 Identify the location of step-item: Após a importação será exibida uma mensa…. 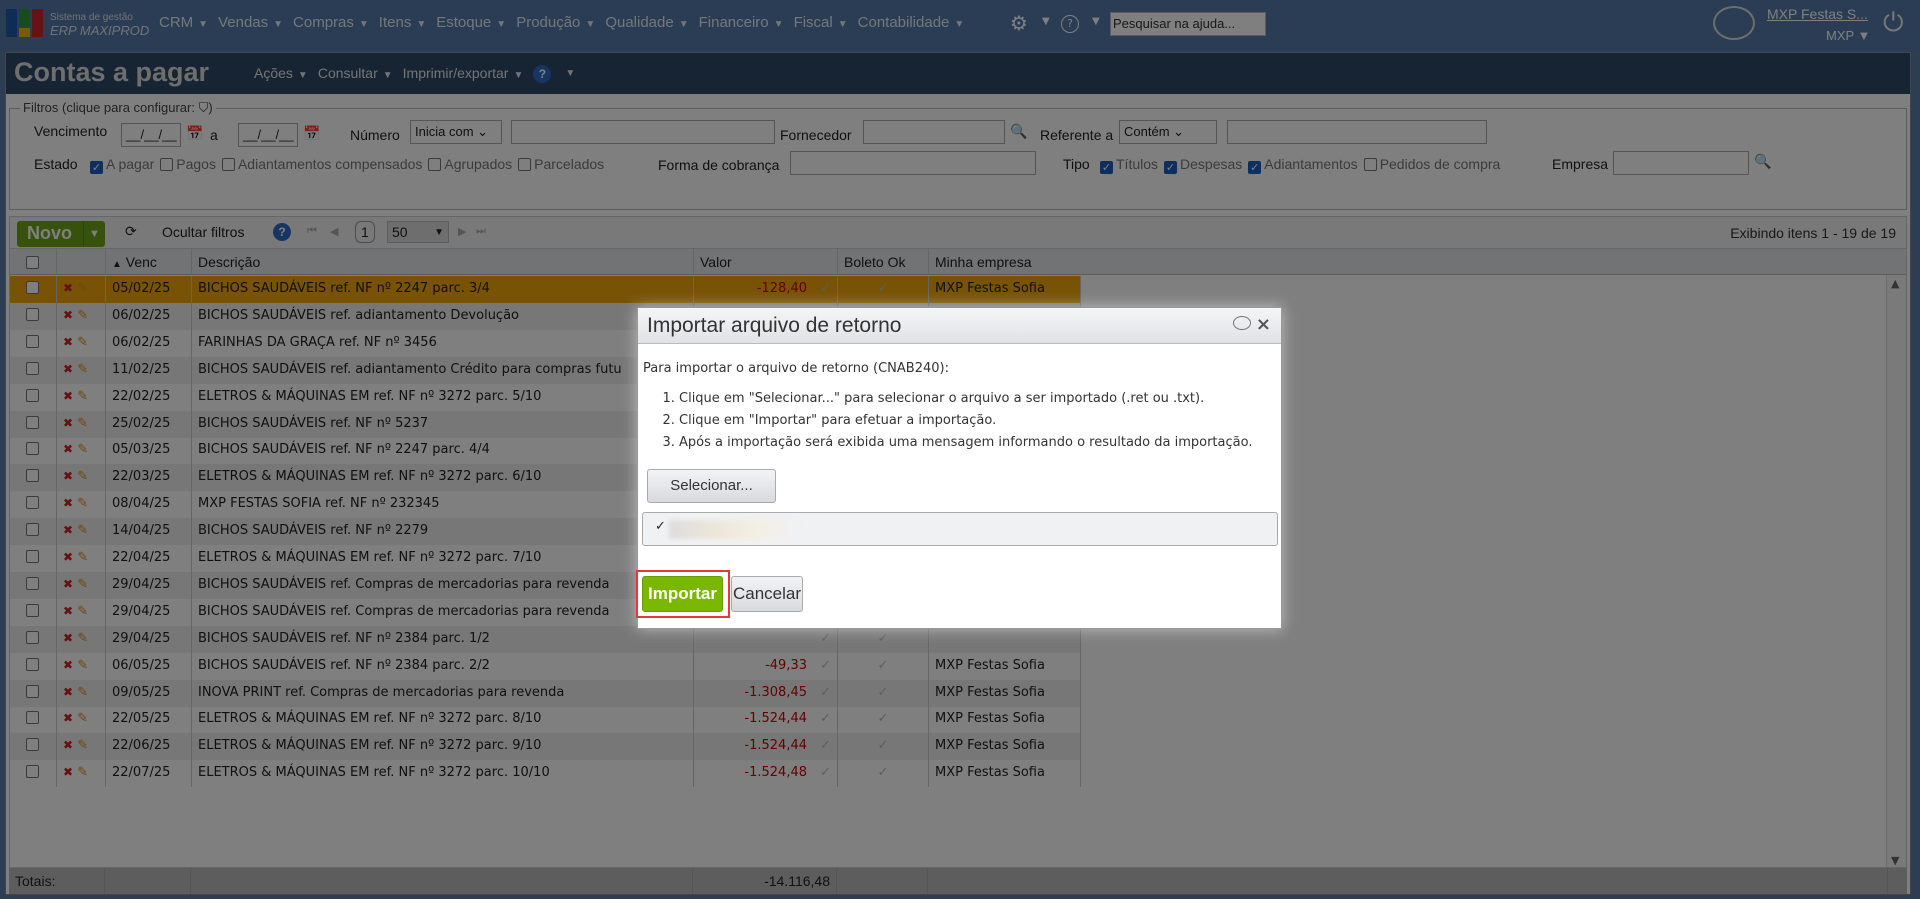
(965, 443).